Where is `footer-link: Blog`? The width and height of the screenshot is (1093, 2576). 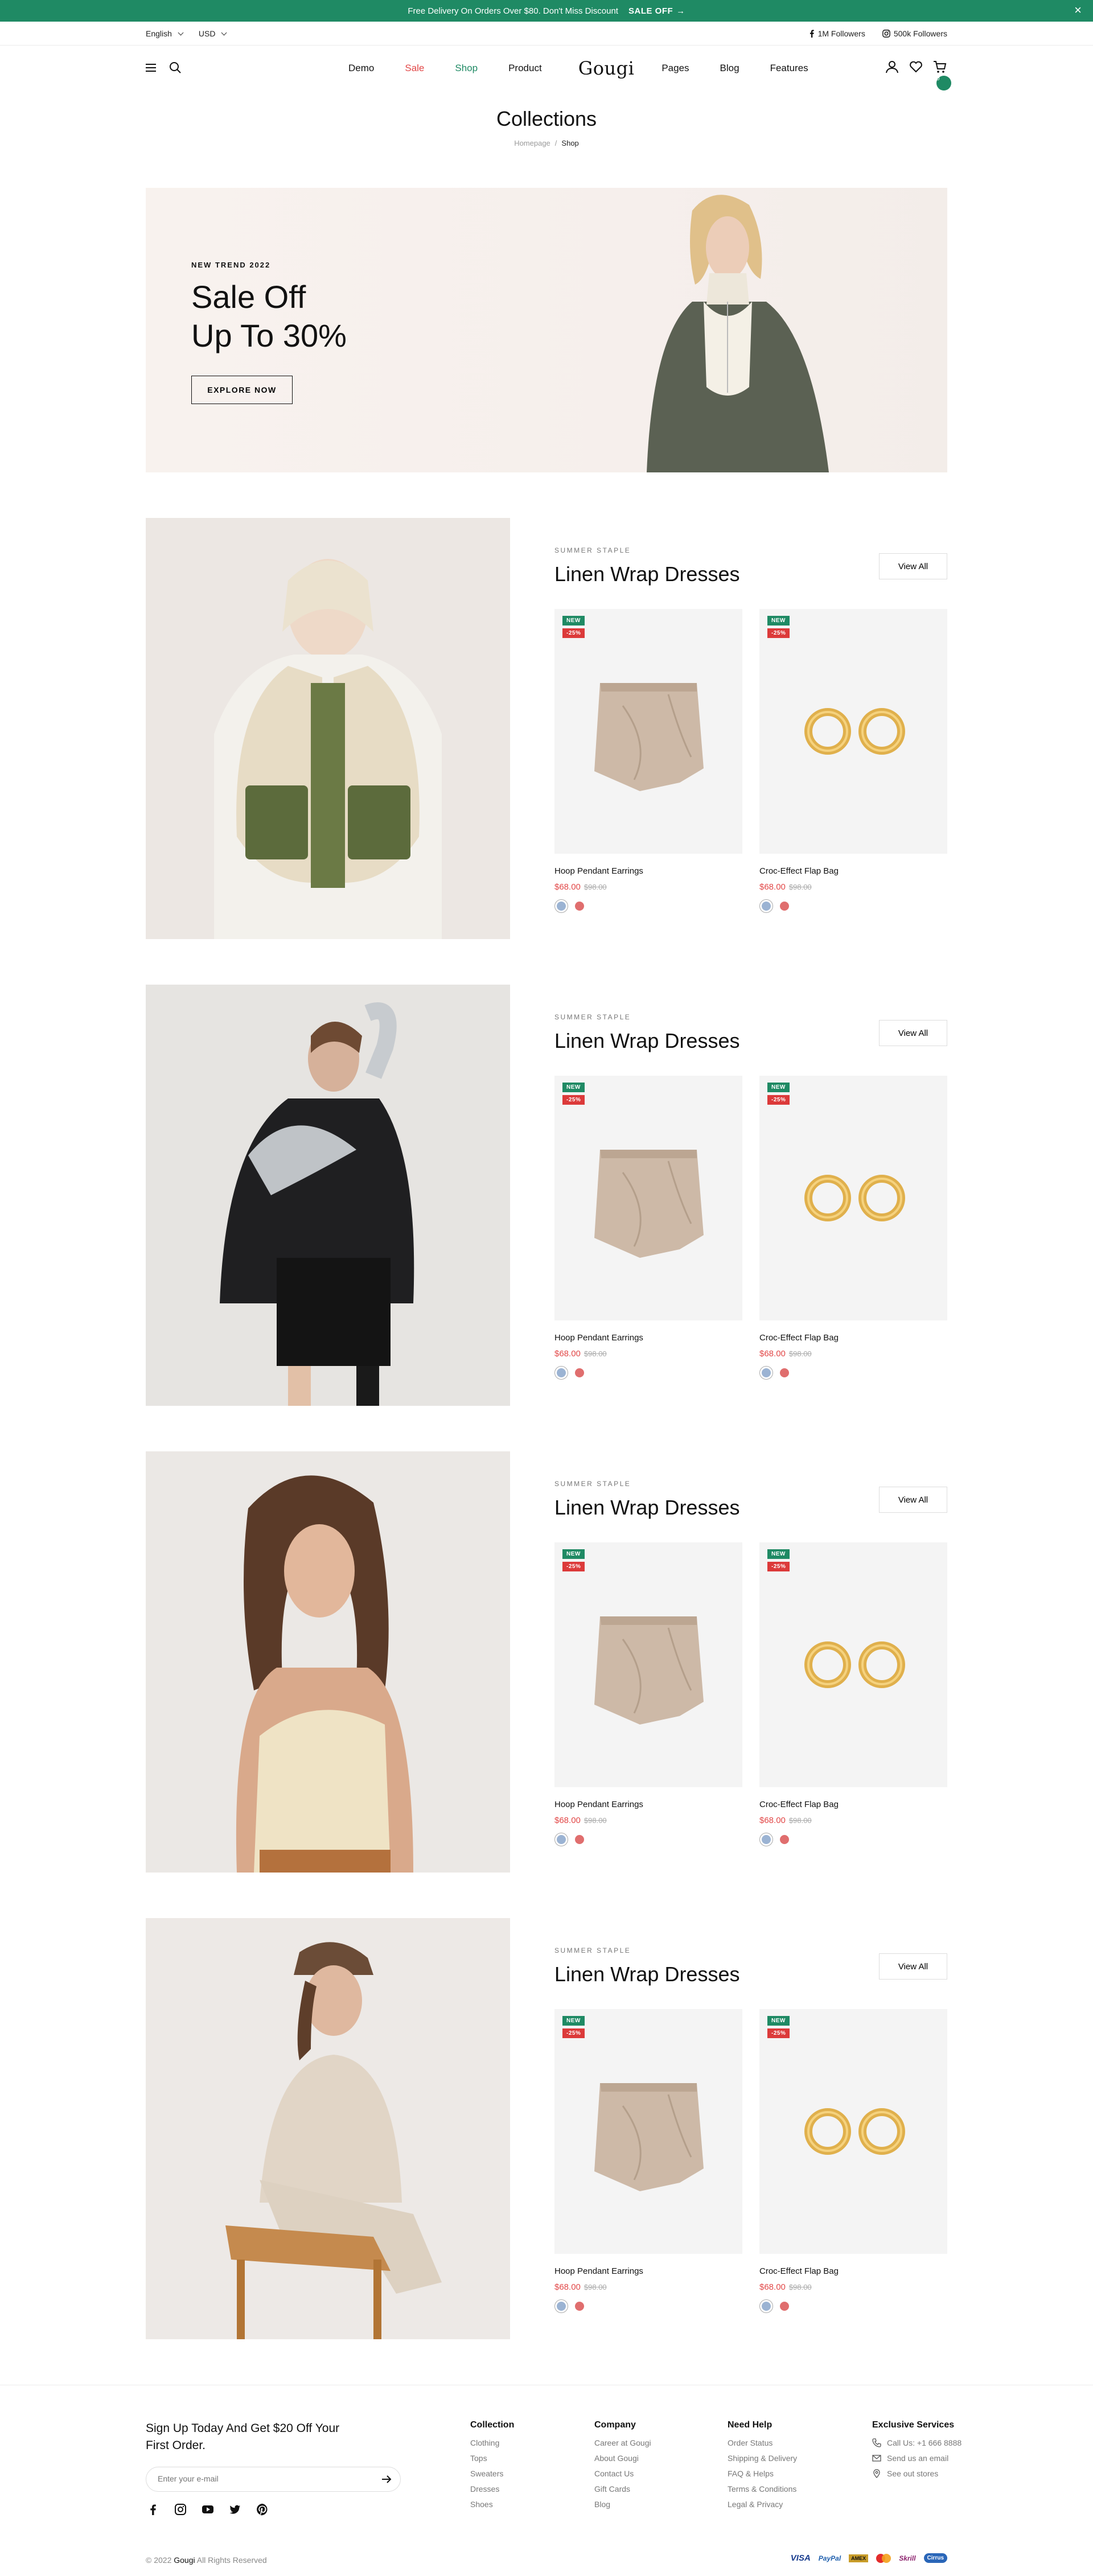
footer-link: Blog is located at coordinates (622, 2504).